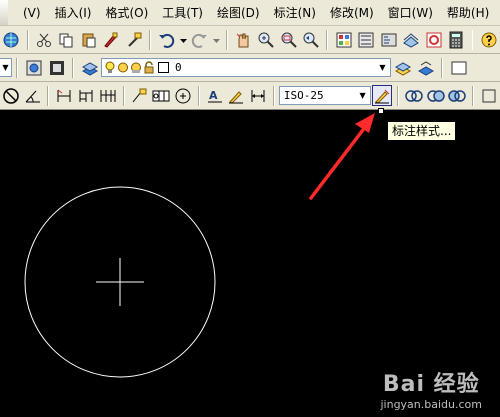 Image resolution: width=500 pixels, height=417 pixels. I want to click on center-mark-icon, so click(183, 95).